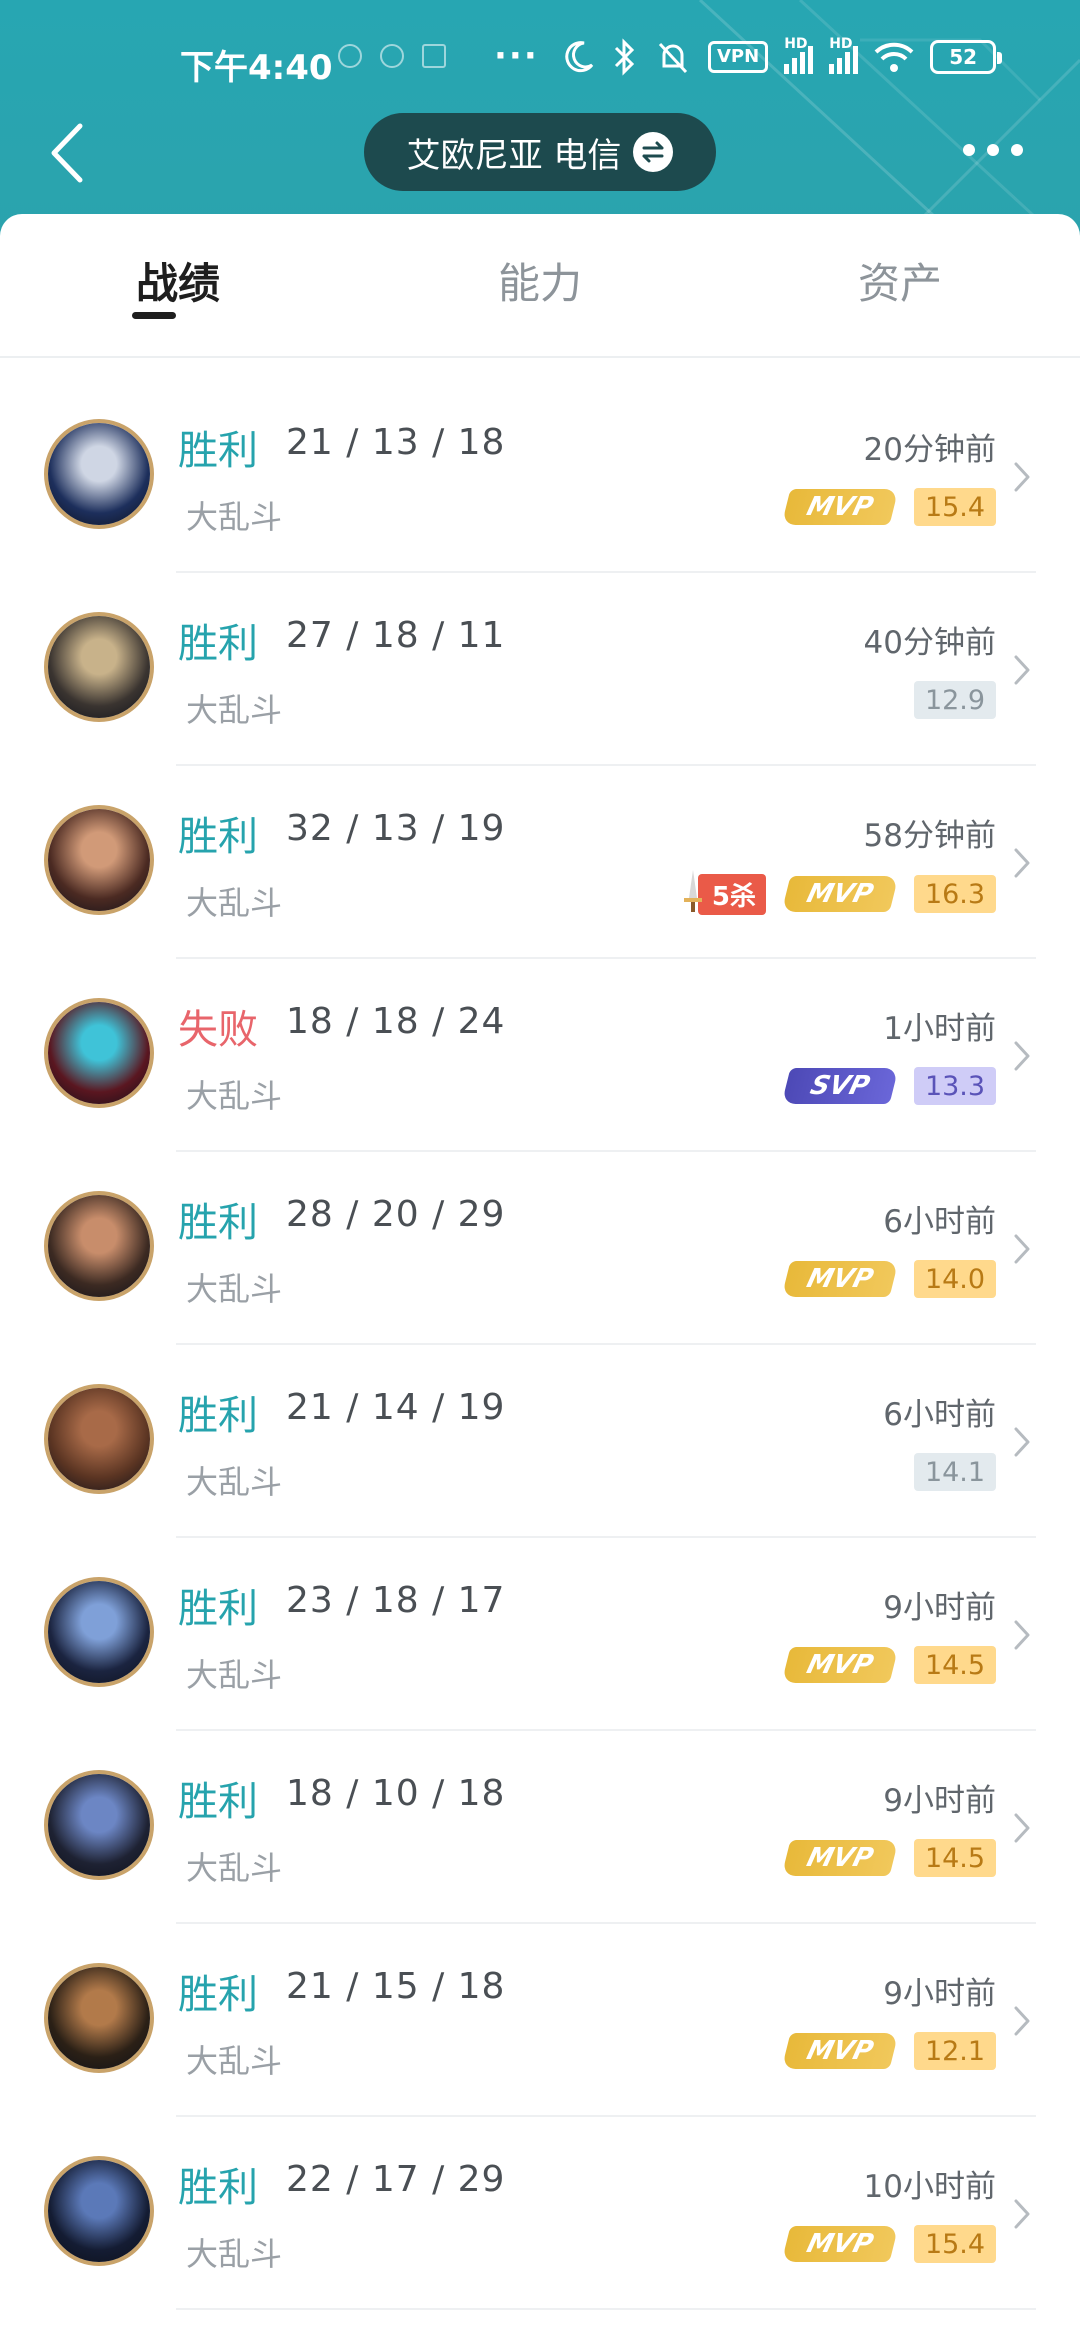  I want to click on score-badge: 13.3, so click(955, 1086).